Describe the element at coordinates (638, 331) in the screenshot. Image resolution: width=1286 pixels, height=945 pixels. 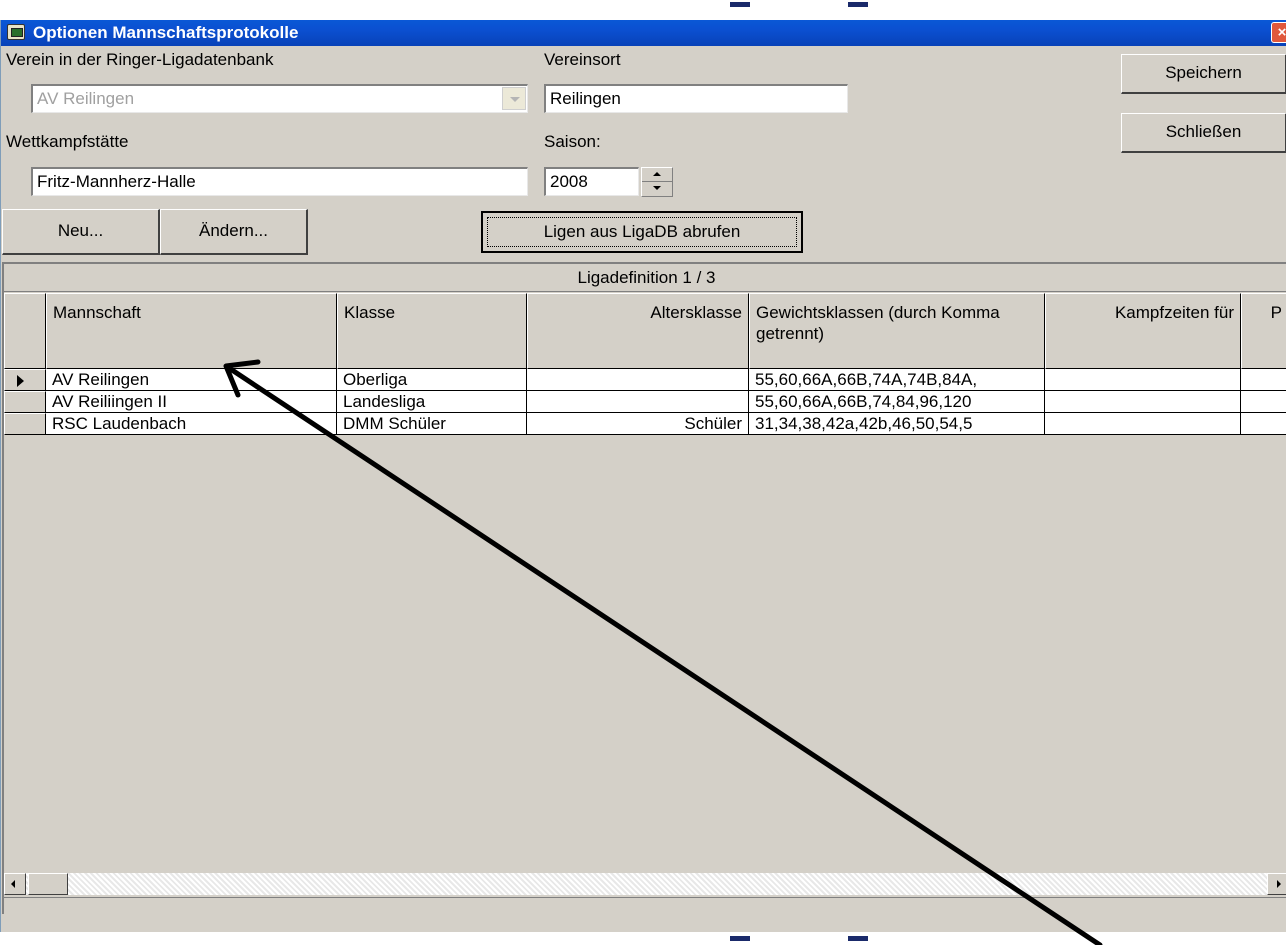
I see `column-header-altersklasse: Altersklasse` at that location.